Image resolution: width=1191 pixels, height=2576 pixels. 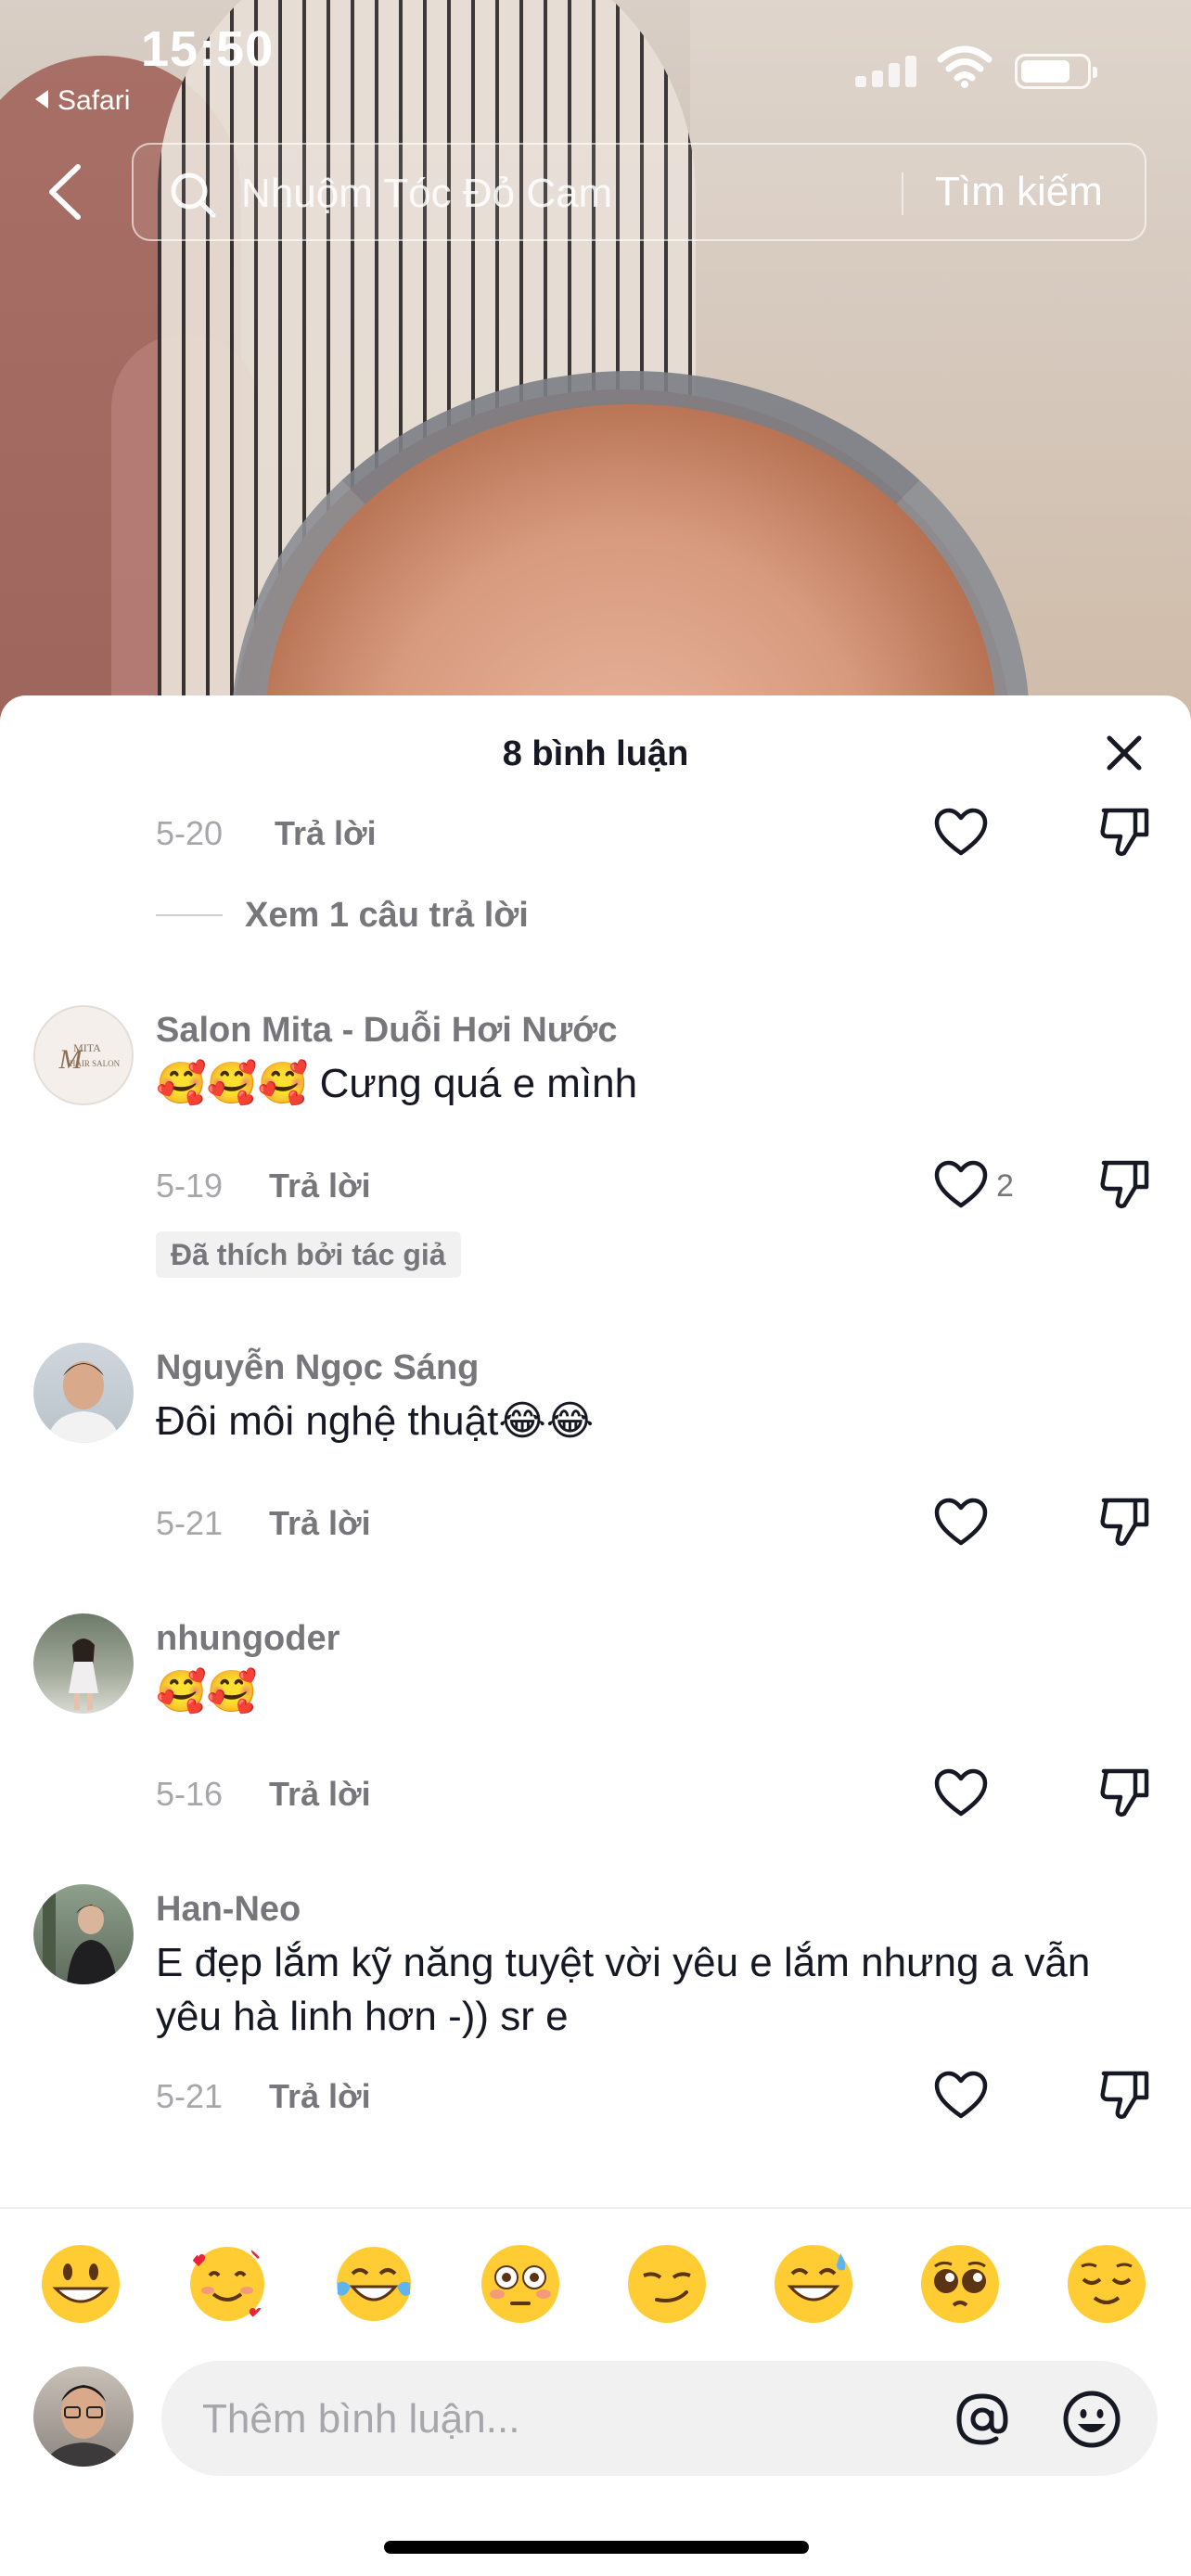 I want to click on grinning-face-icon, so click(x=80, y=2284).